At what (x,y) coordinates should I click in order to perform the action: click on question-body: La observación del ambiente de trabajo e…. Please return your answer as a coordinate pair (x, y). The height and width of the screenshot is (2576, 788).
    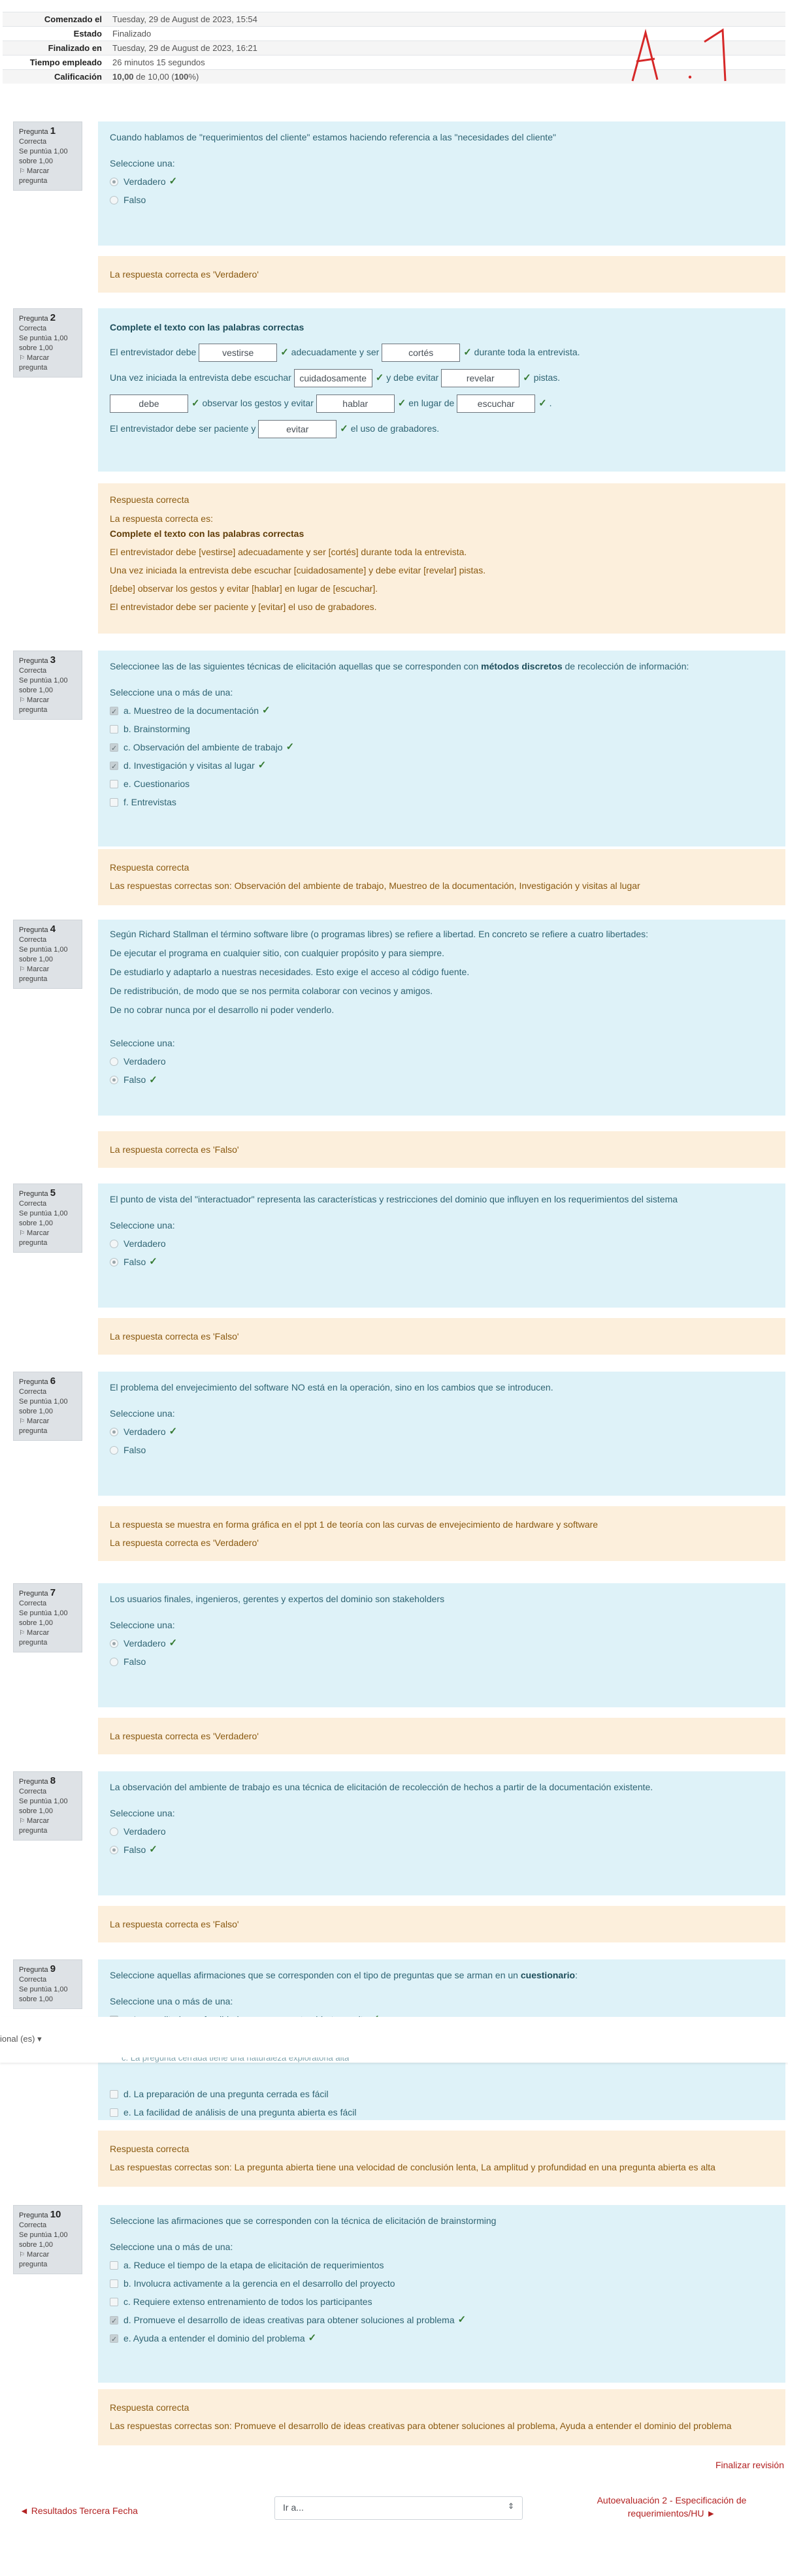
    Looking at the image, I should click on (442, 1833).